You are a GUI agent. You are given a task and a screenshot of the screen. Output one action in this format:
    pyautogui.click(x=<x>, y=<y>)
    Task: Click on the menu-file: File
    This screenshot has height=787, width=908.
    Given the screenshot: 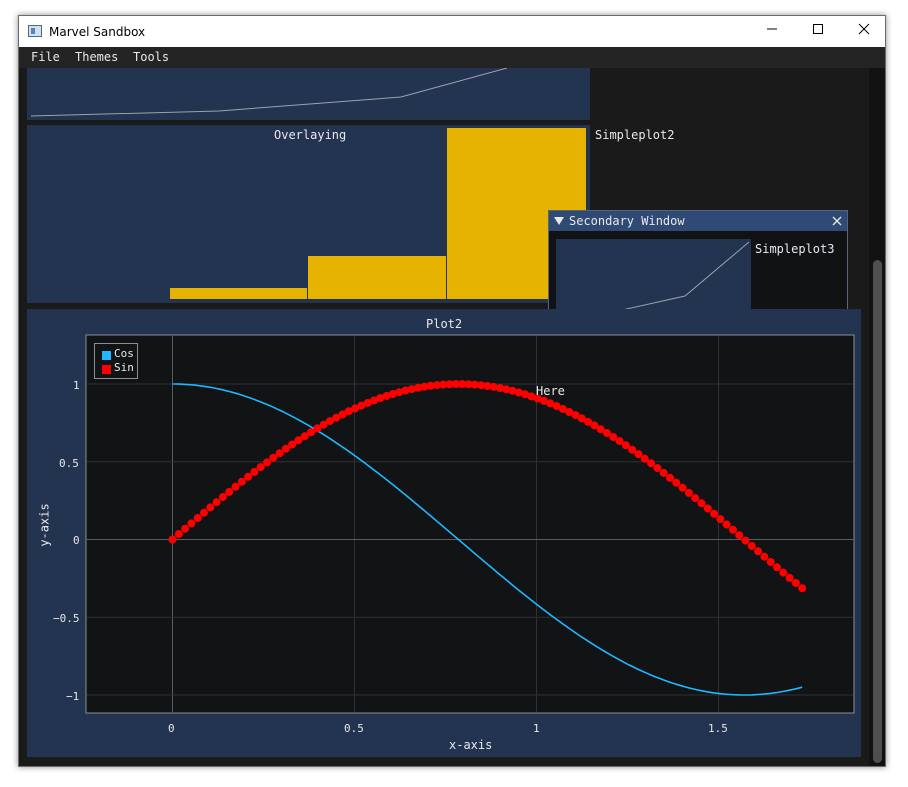 What is the action you would take?
    pyautogui.click(x=45, y=57)
    